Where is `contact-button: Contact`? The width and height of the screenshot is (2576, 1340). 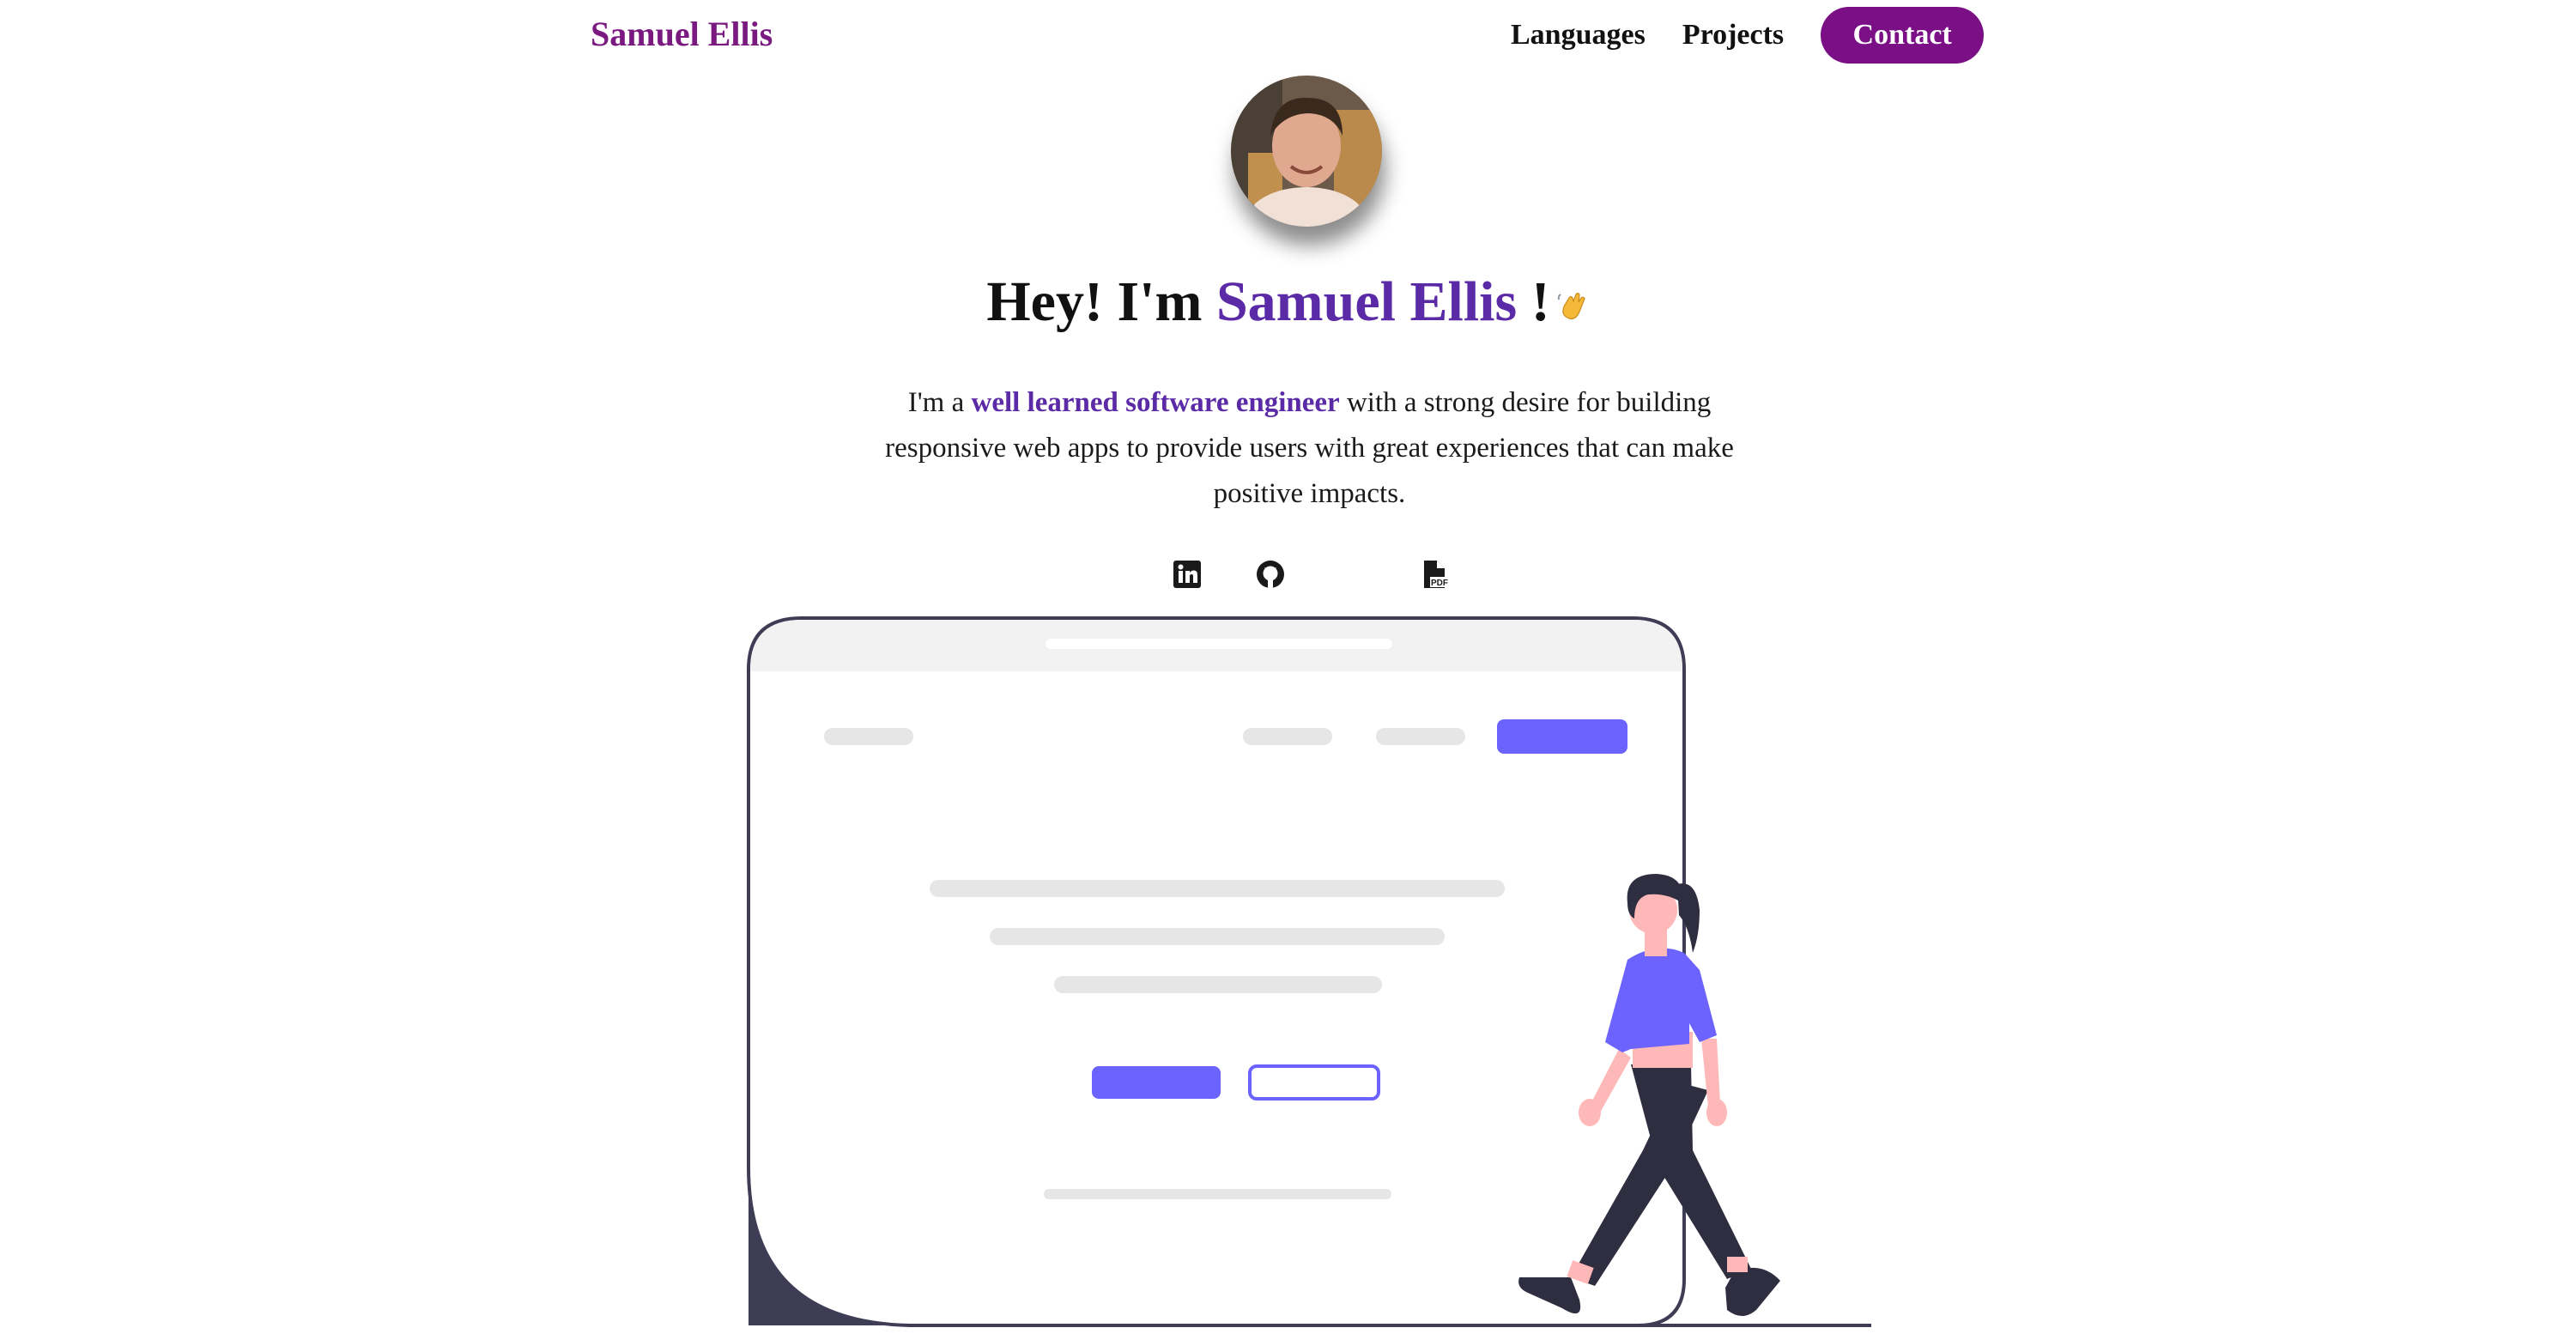 contact-button: Contact is located at coordinates (1903, 35).